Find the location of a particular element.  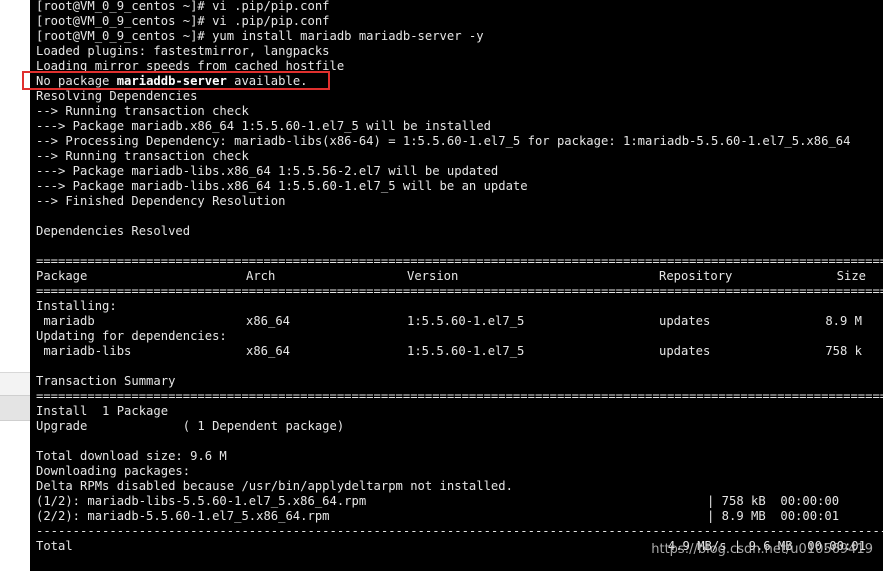

terminal-line: Loaded plugins: fastestmirror, langpacks is located at coordinates (183, 51).